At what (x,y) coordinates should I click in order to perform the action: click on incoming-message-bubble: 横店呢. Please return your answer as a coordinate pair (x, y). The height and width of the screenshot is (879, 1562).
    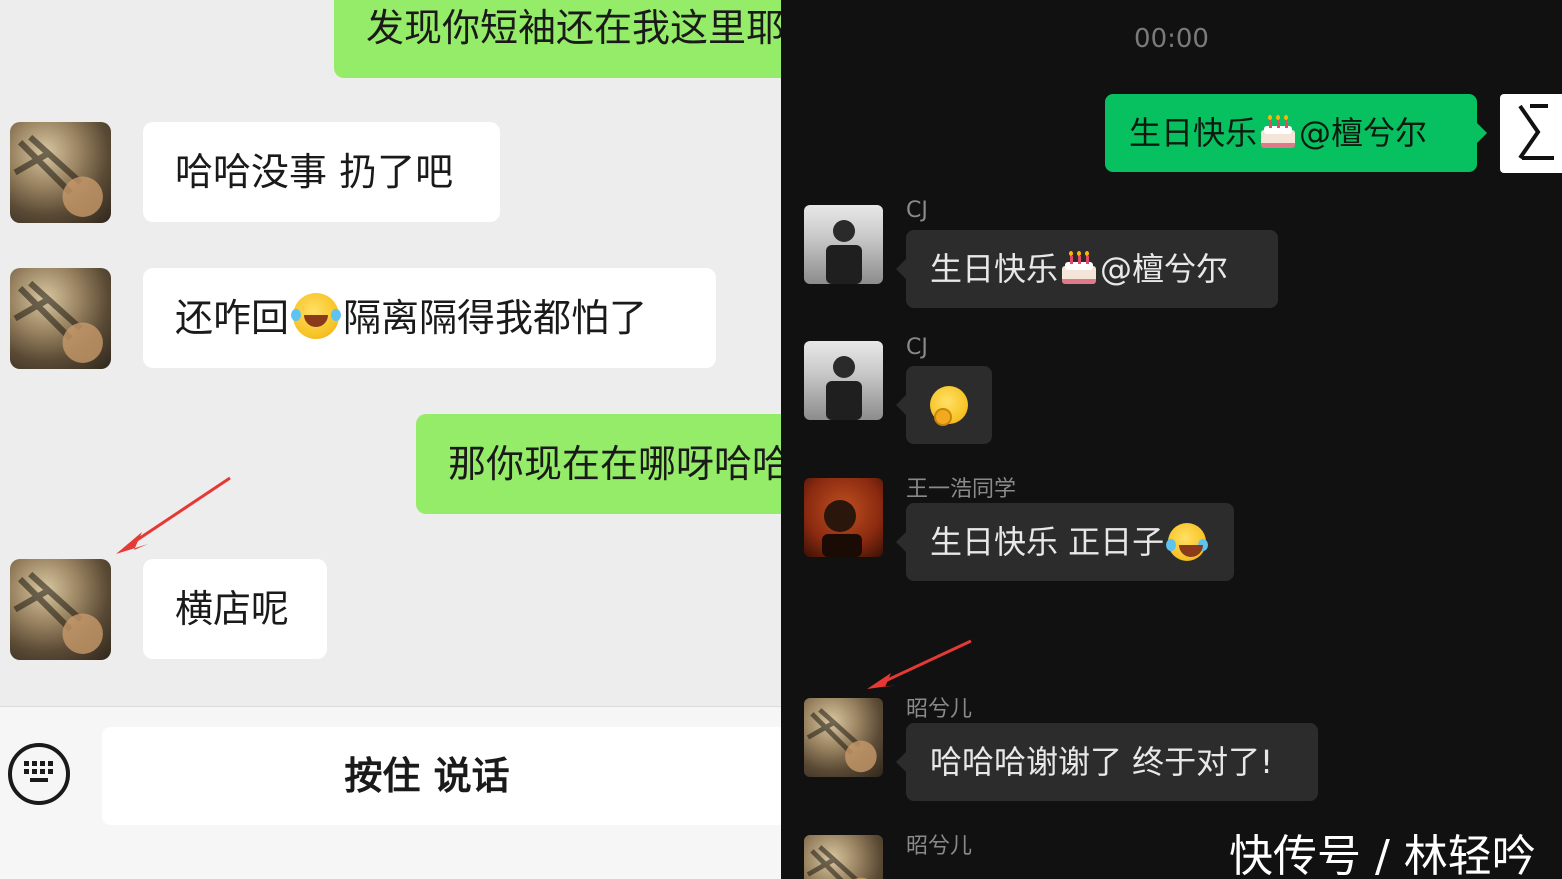
    Looking at the image, I should click on (235, 609).